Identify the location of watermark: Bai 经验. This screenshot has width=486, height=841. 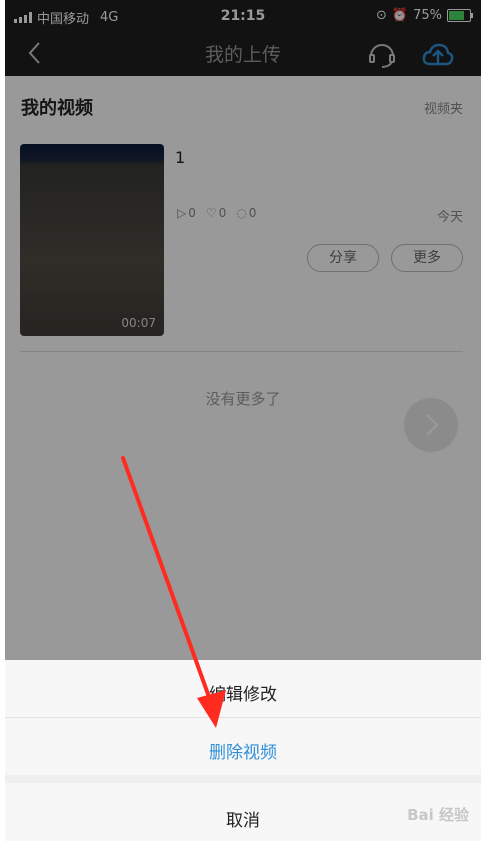
(438, 815).